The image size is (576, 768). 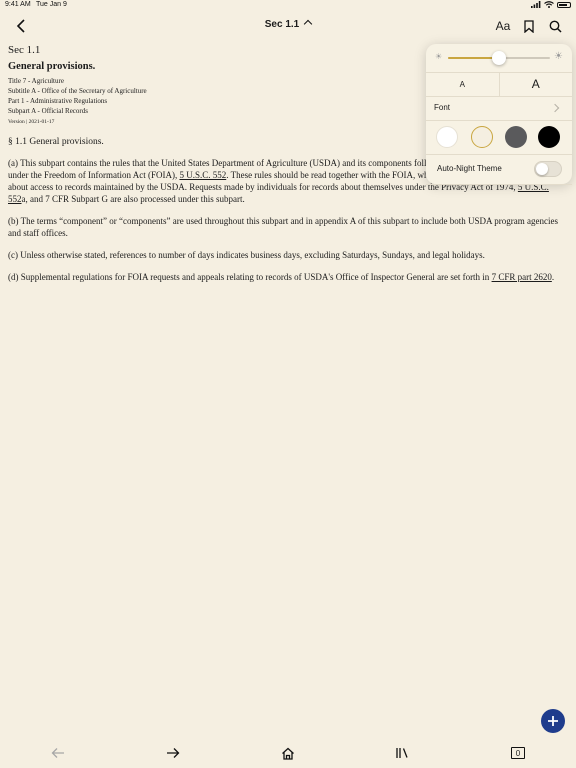 I want to click on bookmark-button, so click(x=529, y=26).